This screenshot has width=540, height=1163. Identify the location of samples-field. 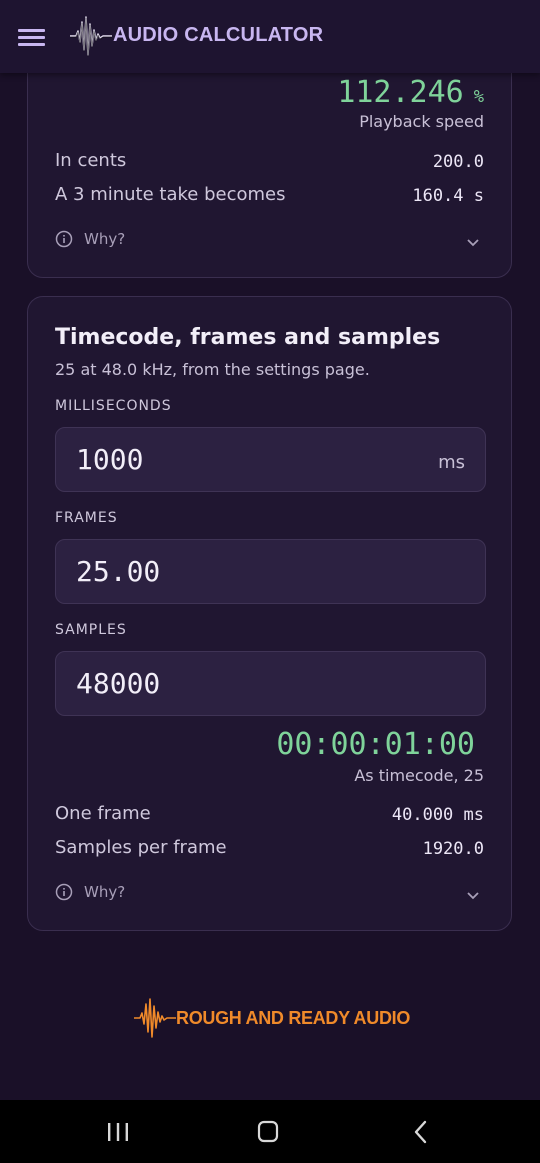
(270, 683).